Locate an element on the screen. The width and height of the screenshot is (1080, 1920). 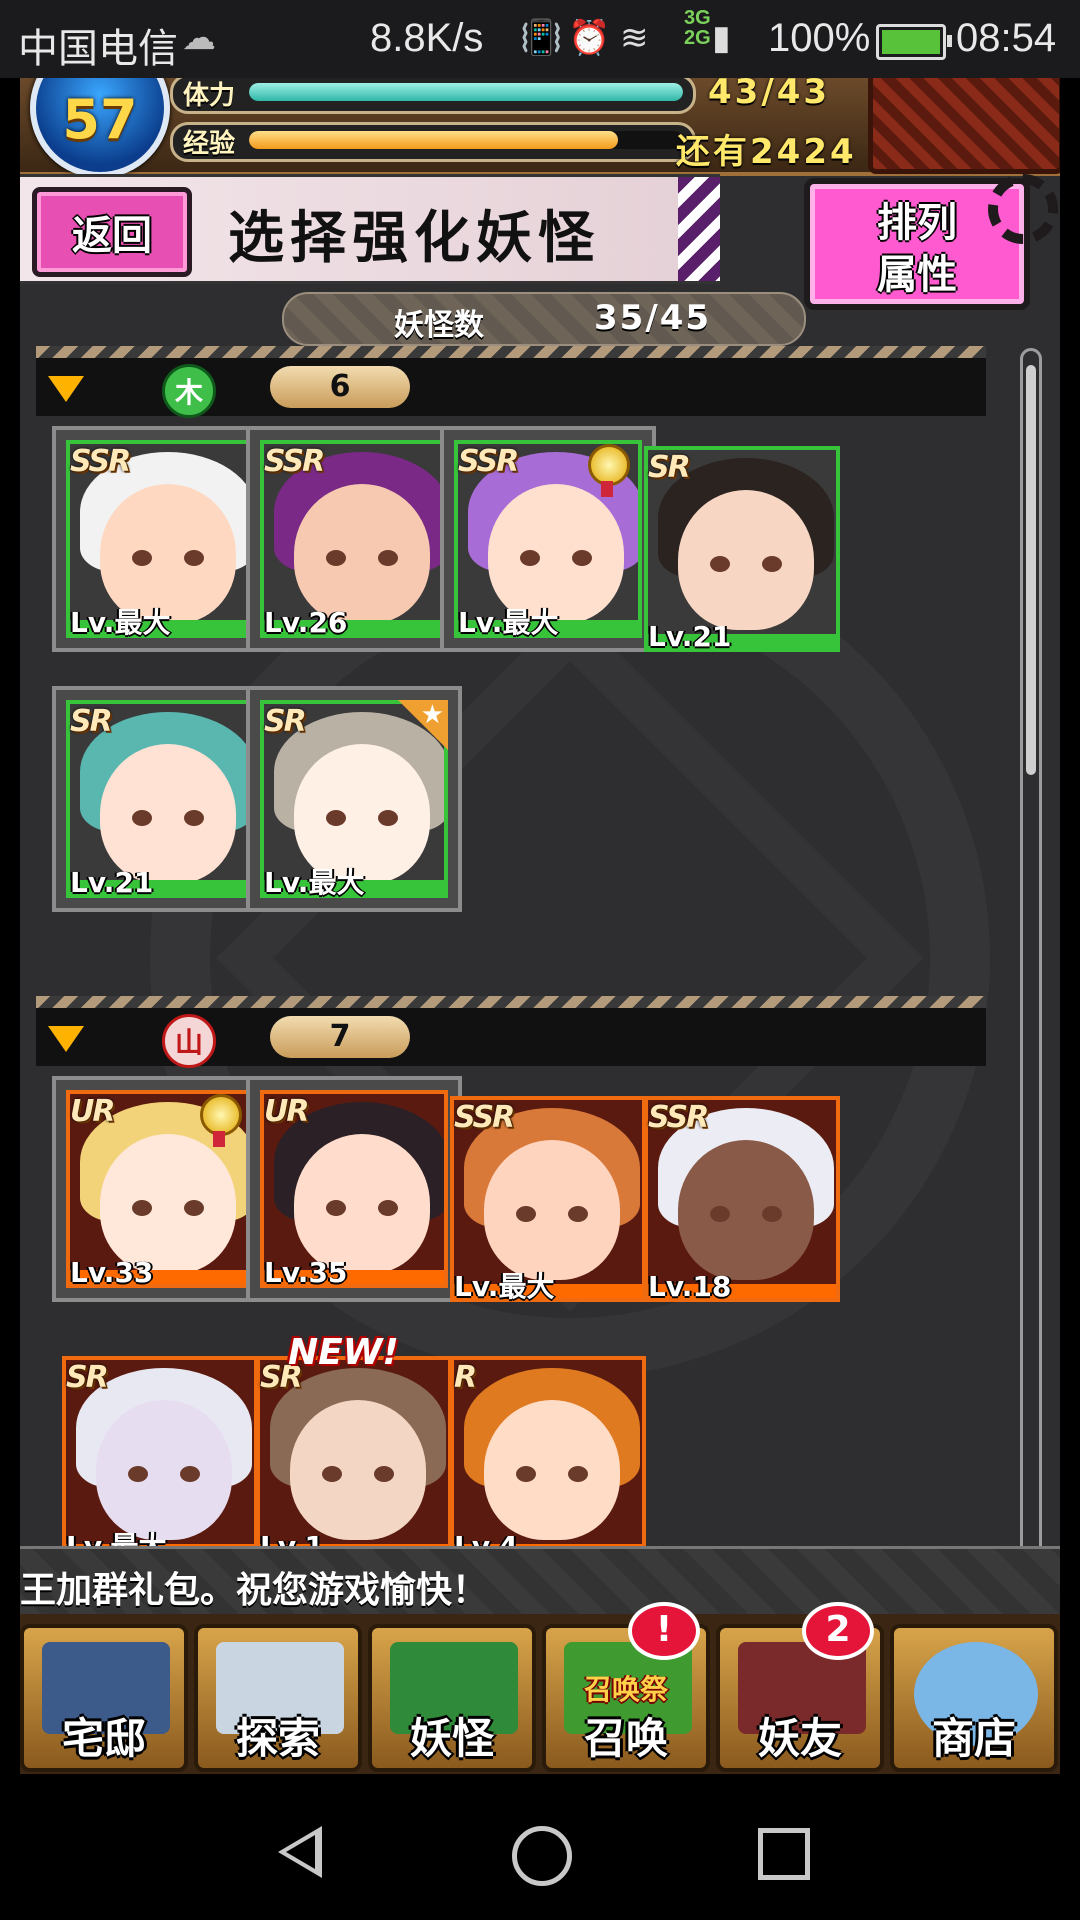
monster-card: SRLv.1NEW! is located at coordinates (354, 1447).